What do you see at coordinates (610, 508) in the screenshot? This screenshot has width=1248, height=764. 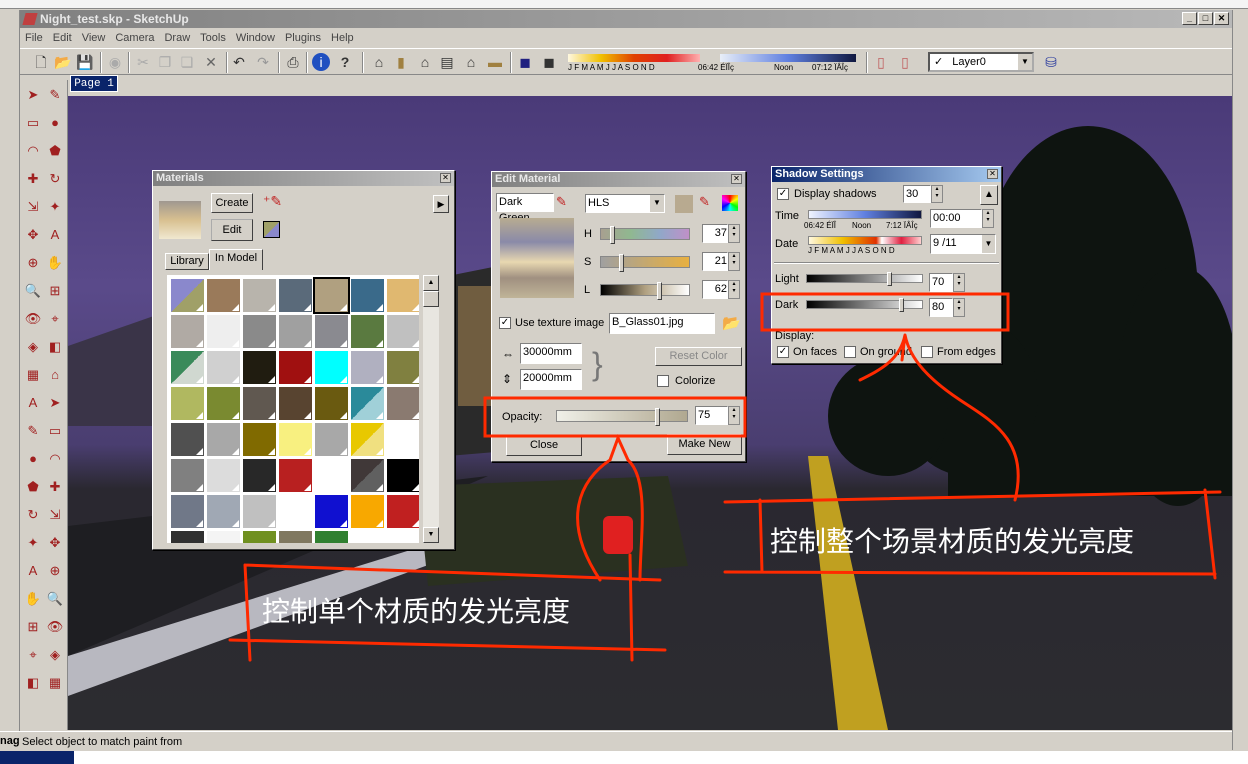 I see `arrow-to-opacity` at bounding box center [610, 508].